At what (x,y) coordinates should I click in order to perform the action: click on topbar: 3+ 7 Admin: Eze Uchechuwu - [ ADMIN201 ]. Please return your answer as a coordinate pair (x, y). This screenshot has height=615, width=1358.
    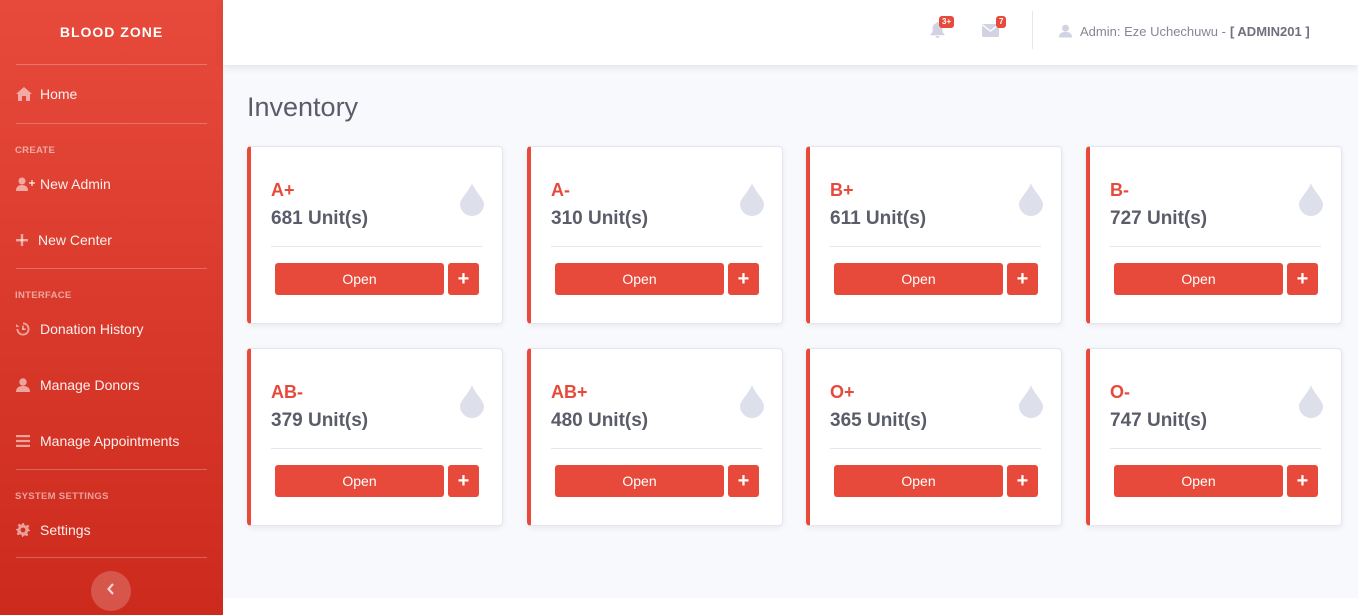
    Looking at the image, I should click on (790, 32).